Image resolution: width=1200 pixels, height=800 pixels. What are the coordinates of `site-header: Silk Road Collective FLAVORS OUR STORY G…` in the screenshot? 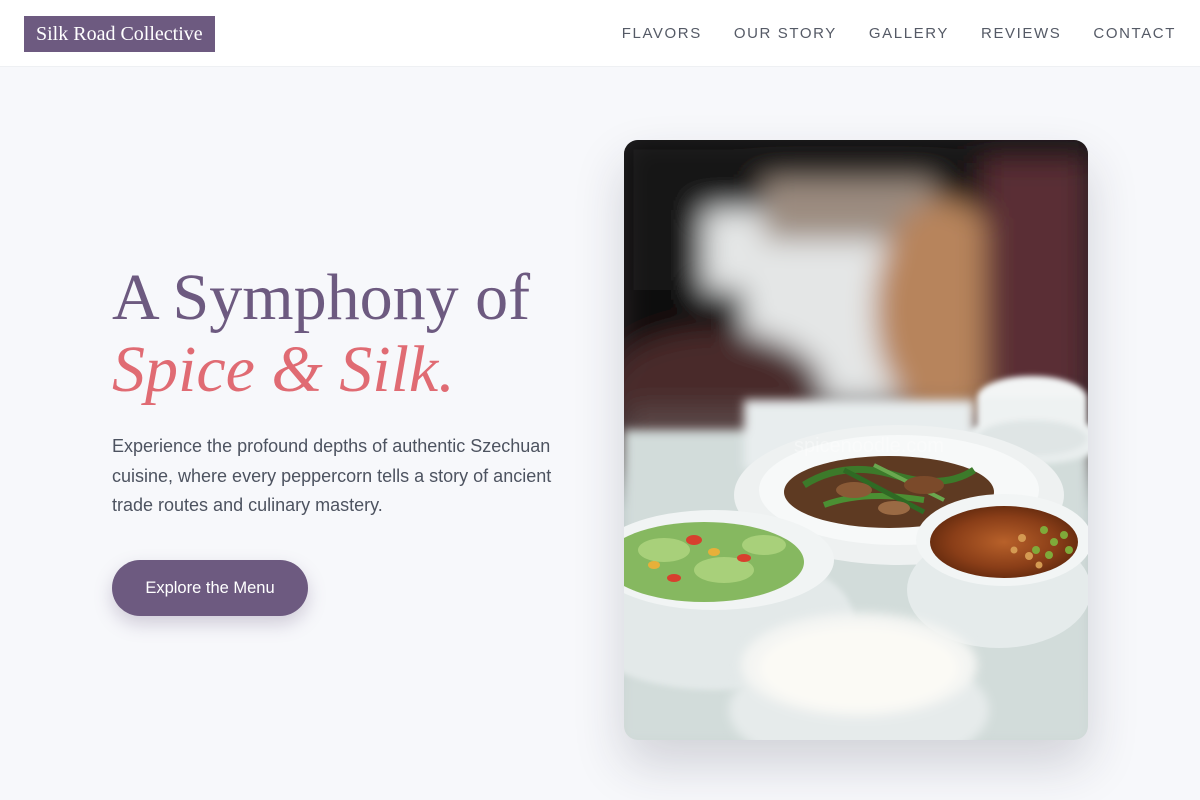 It's located at (600, 33).